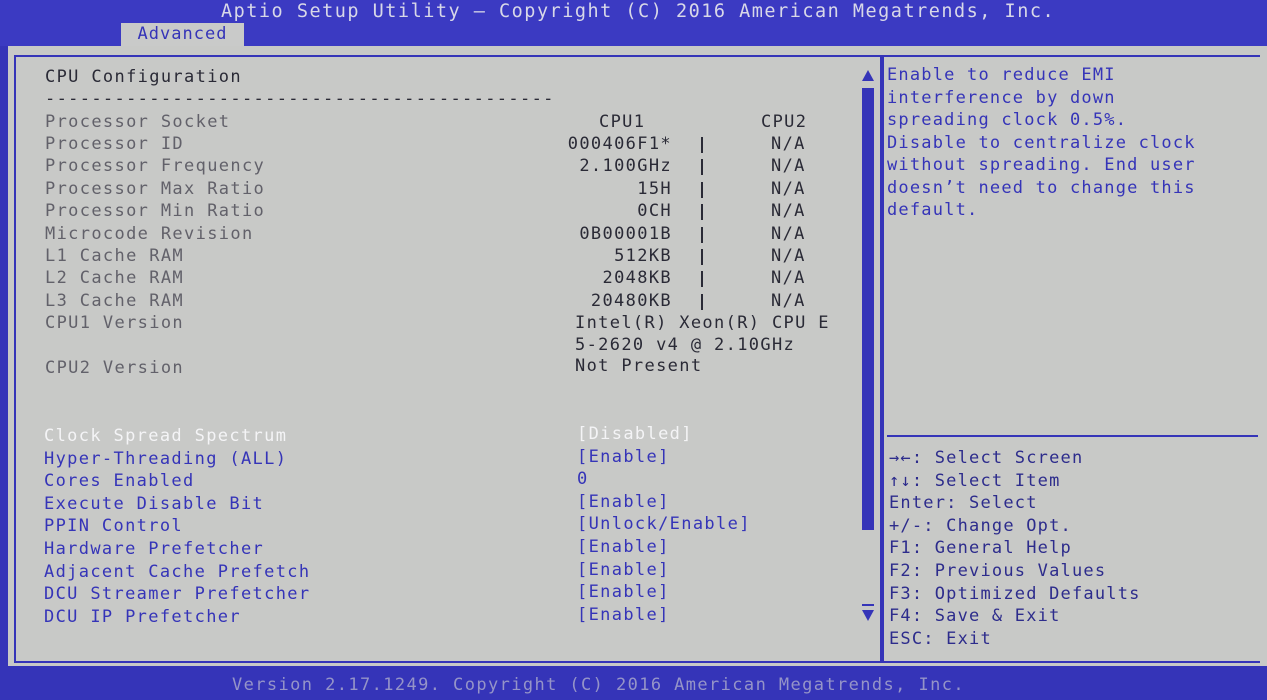  I want to click on cpu1-version-label: CPU1 Version, so click(115, 323).